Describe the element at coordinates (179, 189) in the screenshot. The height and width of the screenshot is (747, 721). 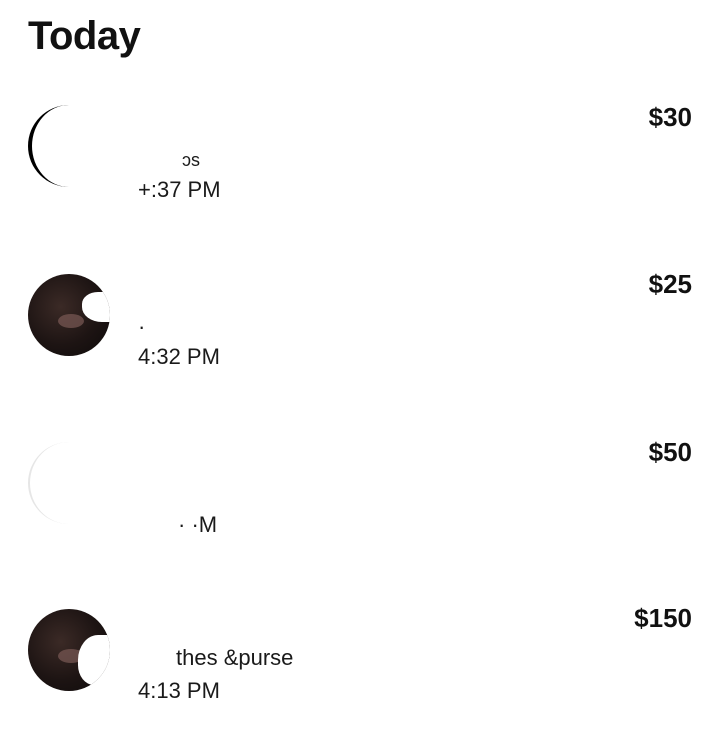
I see `transaction-time: +:37 PM` at that location.